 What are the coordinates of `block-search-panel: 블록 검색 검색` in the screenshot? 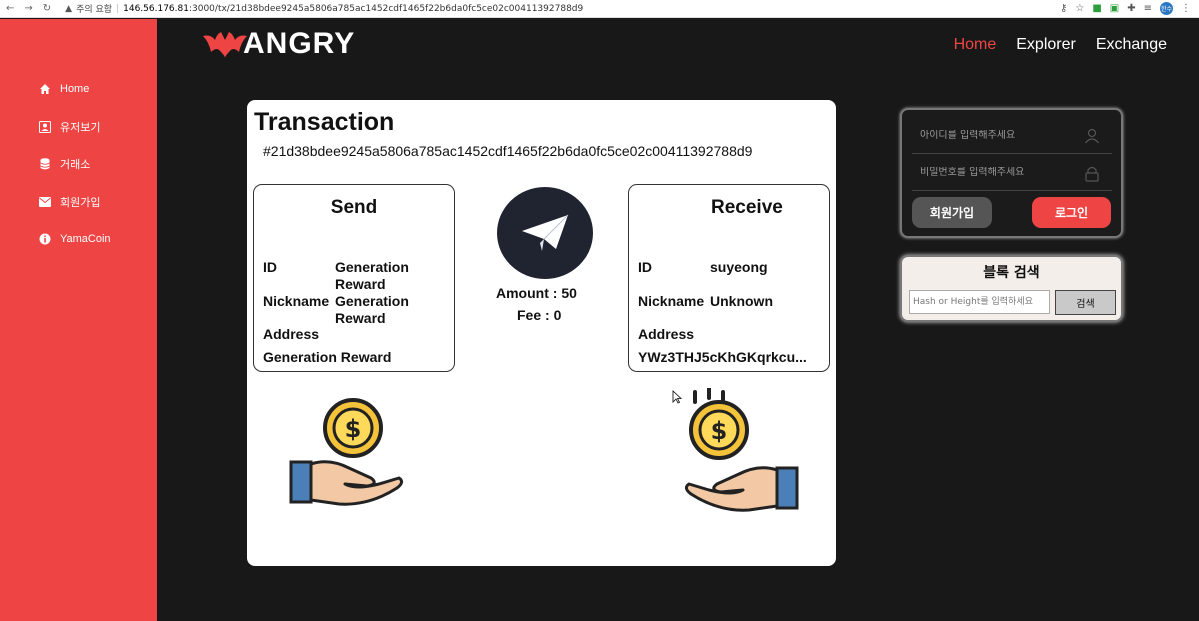 It's located at (1011, 288).